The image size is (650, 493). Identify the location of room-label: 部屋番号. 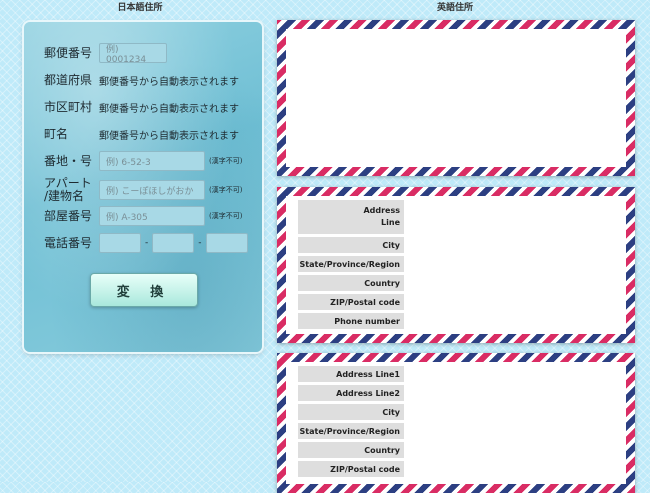
(68, 215).